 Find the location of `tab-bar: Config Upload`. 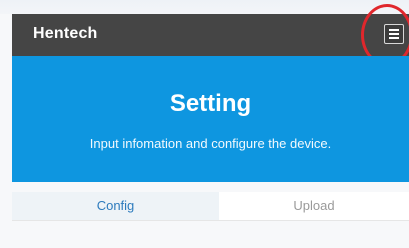

tab-bar: Config Upload is located at coordinates (210, 206).